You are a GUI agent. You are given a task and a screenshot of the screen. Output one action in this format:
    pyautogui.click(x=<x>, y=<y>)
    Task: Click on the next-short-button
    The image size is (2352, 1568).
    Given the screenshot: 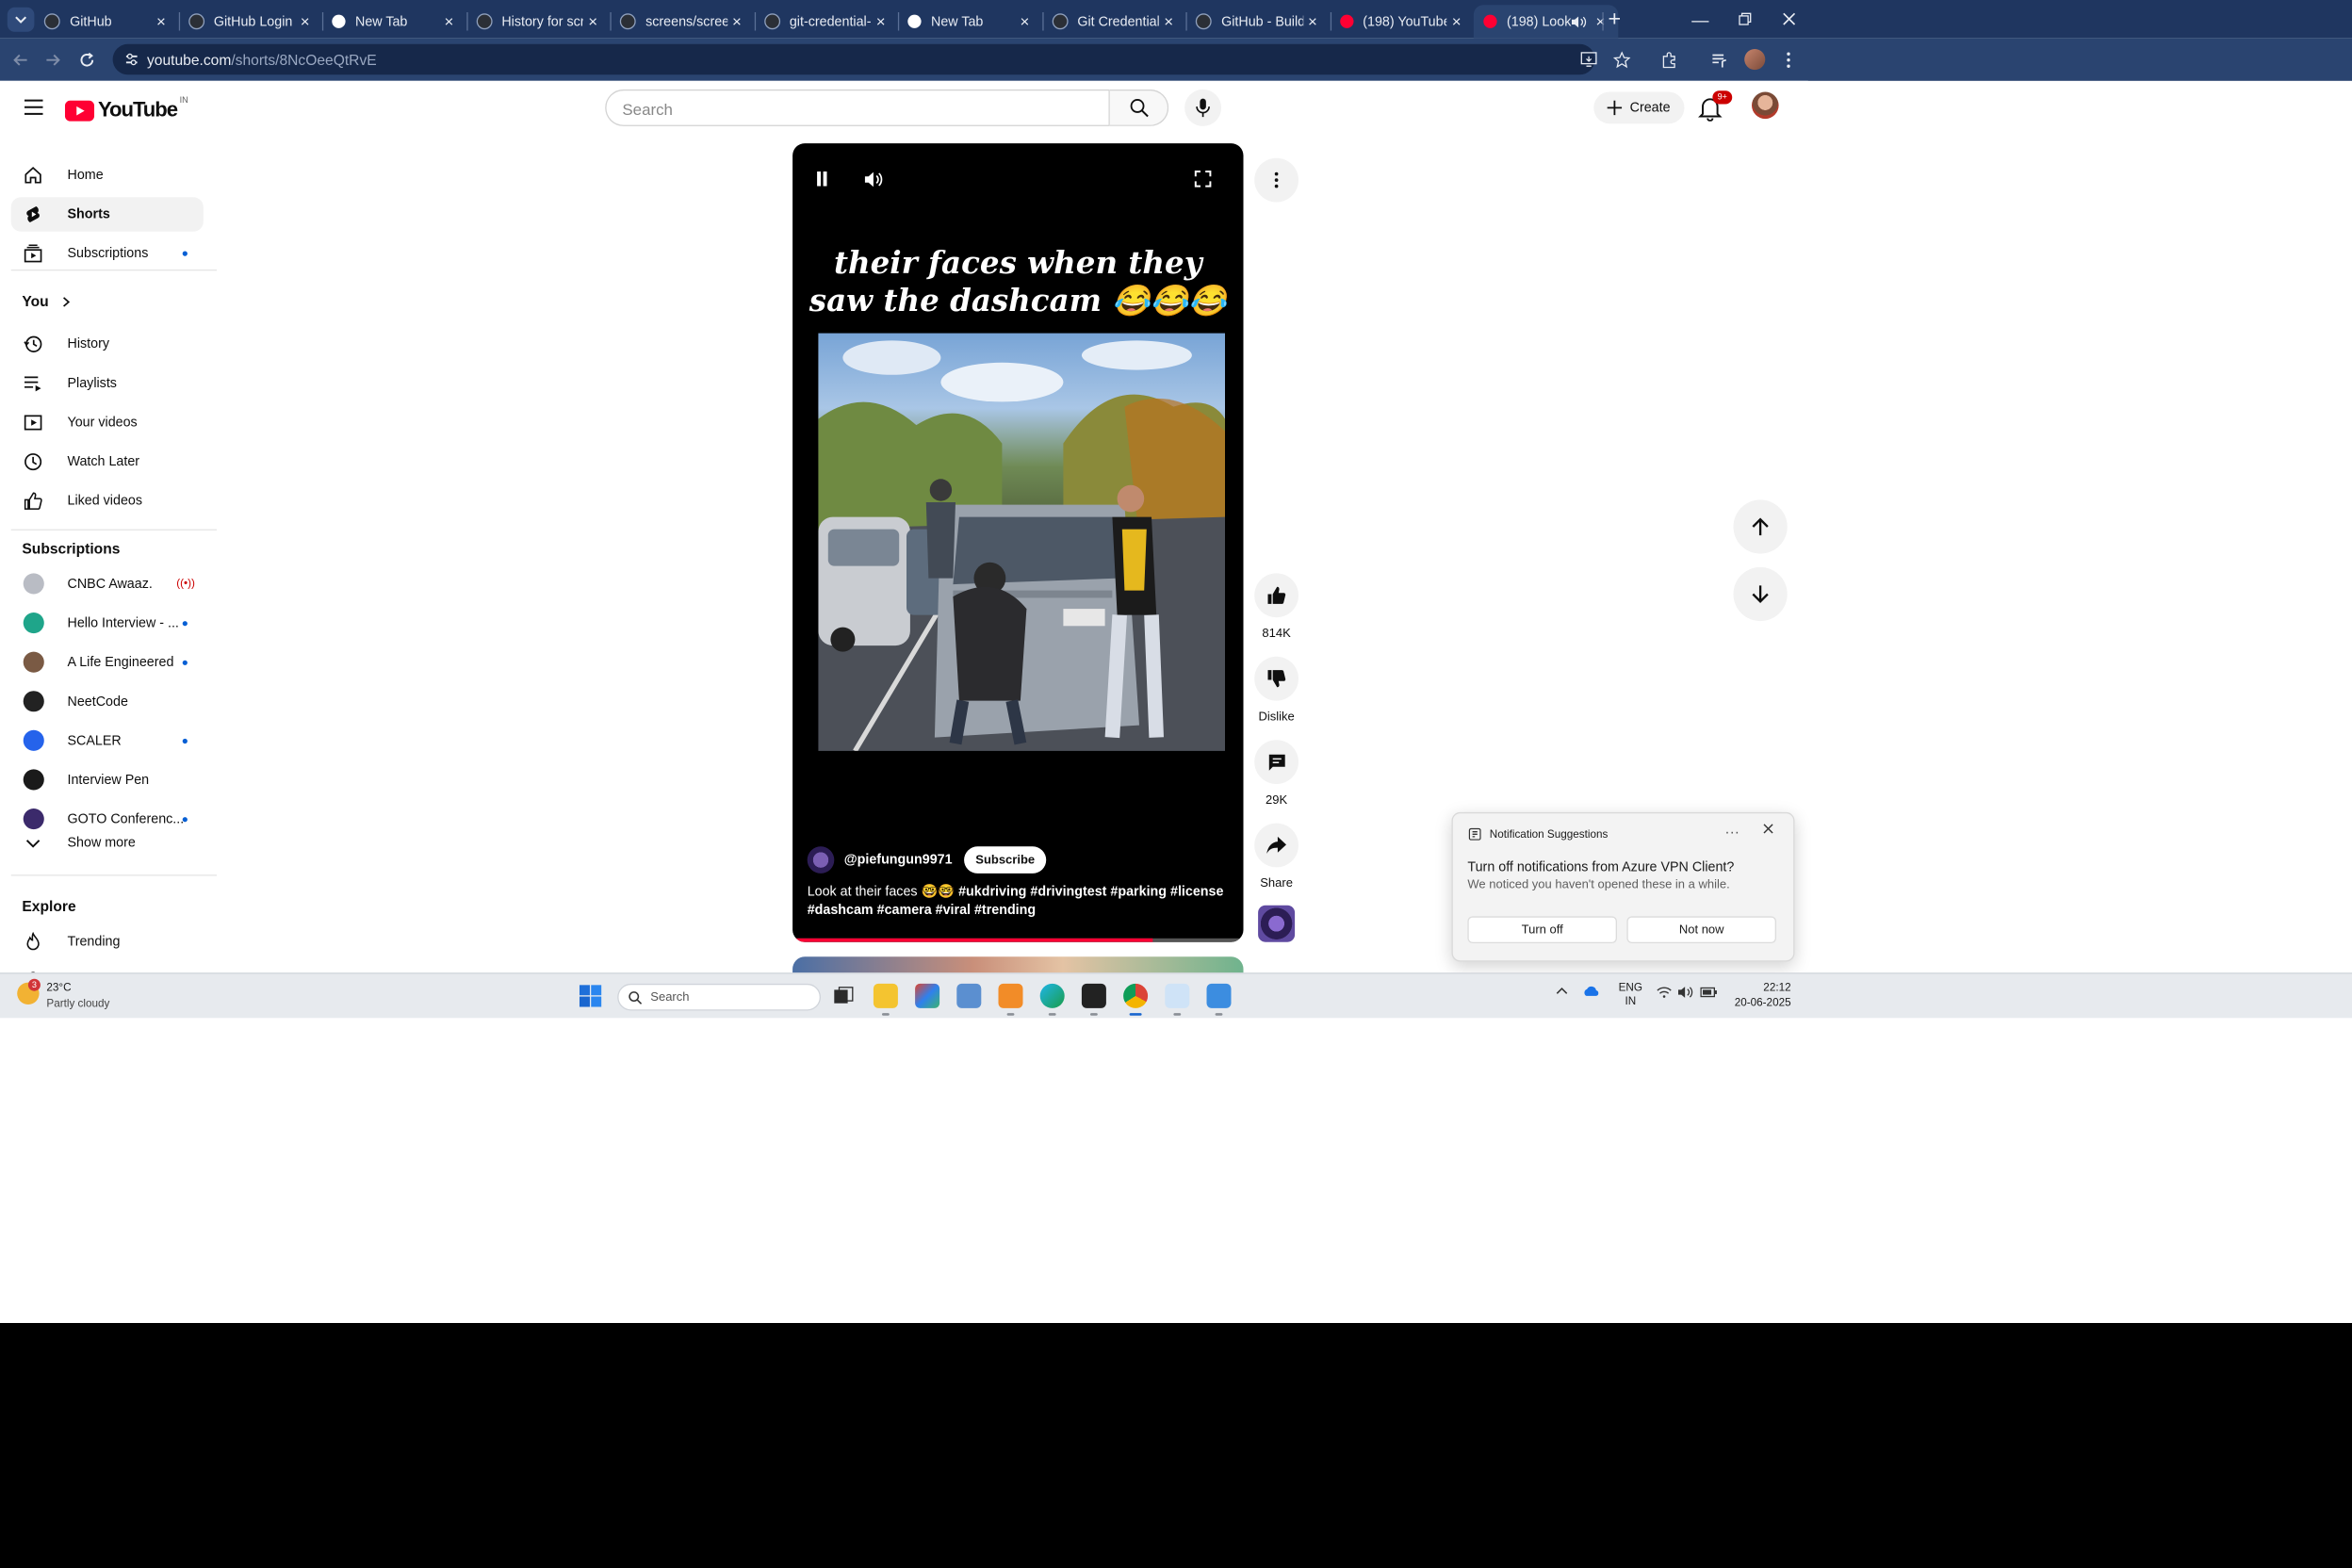 What is the action you would take?
    pyautogui.click(x=1761, y=594)
    